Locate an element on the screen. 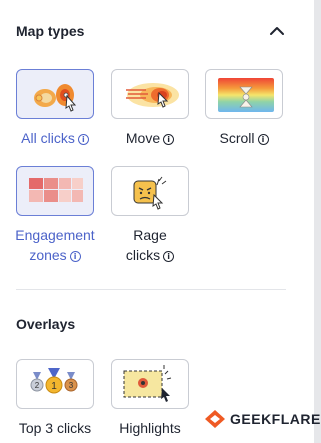 This screenshot has width=321, height=443. scroll-label: Scroll i is located at coordinates (244, 138).